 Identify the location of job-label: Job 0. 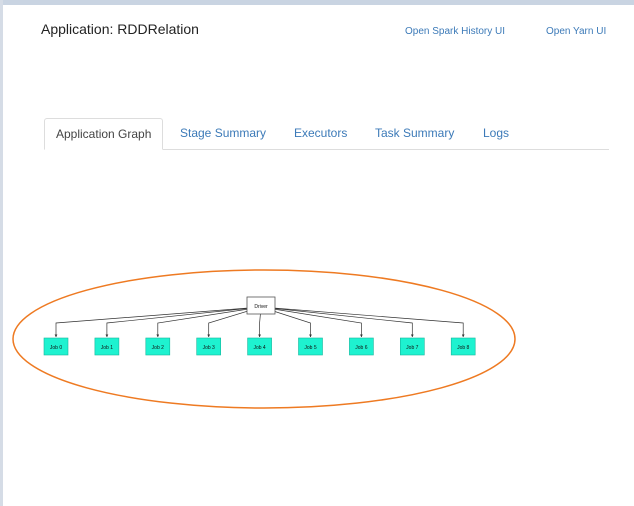
(56, 348).